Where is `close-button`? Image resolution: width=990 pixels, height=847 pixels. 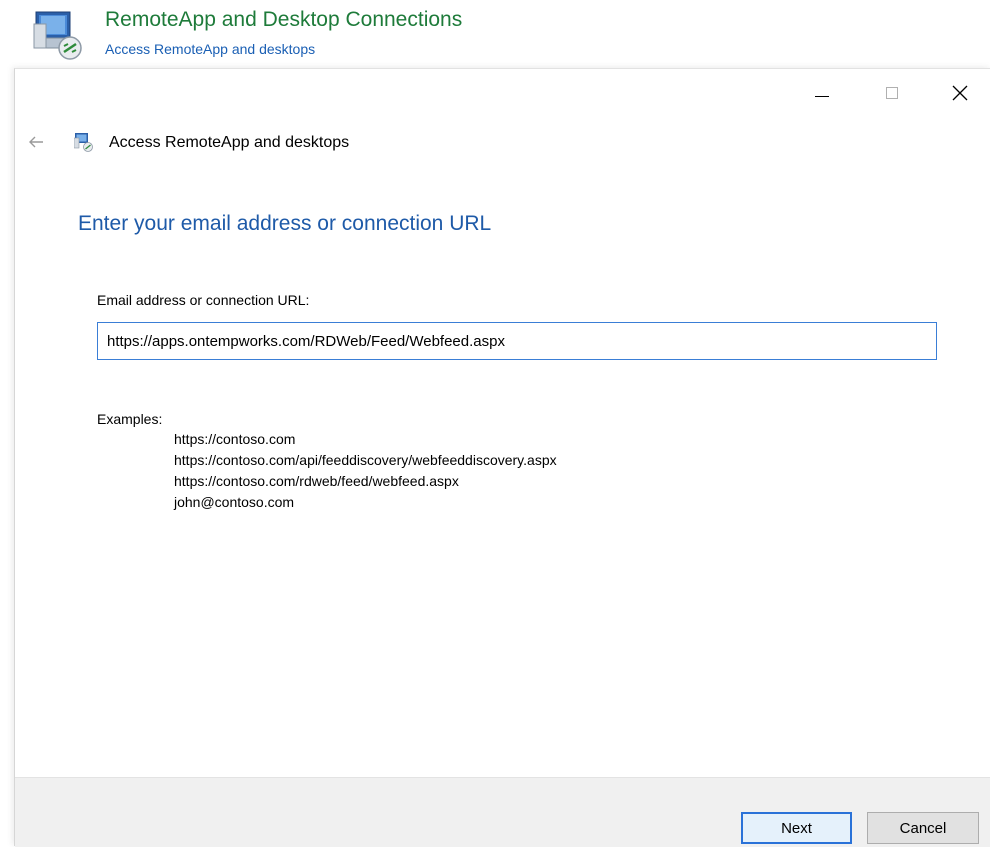 close-button is located at coordinates (959, 93).